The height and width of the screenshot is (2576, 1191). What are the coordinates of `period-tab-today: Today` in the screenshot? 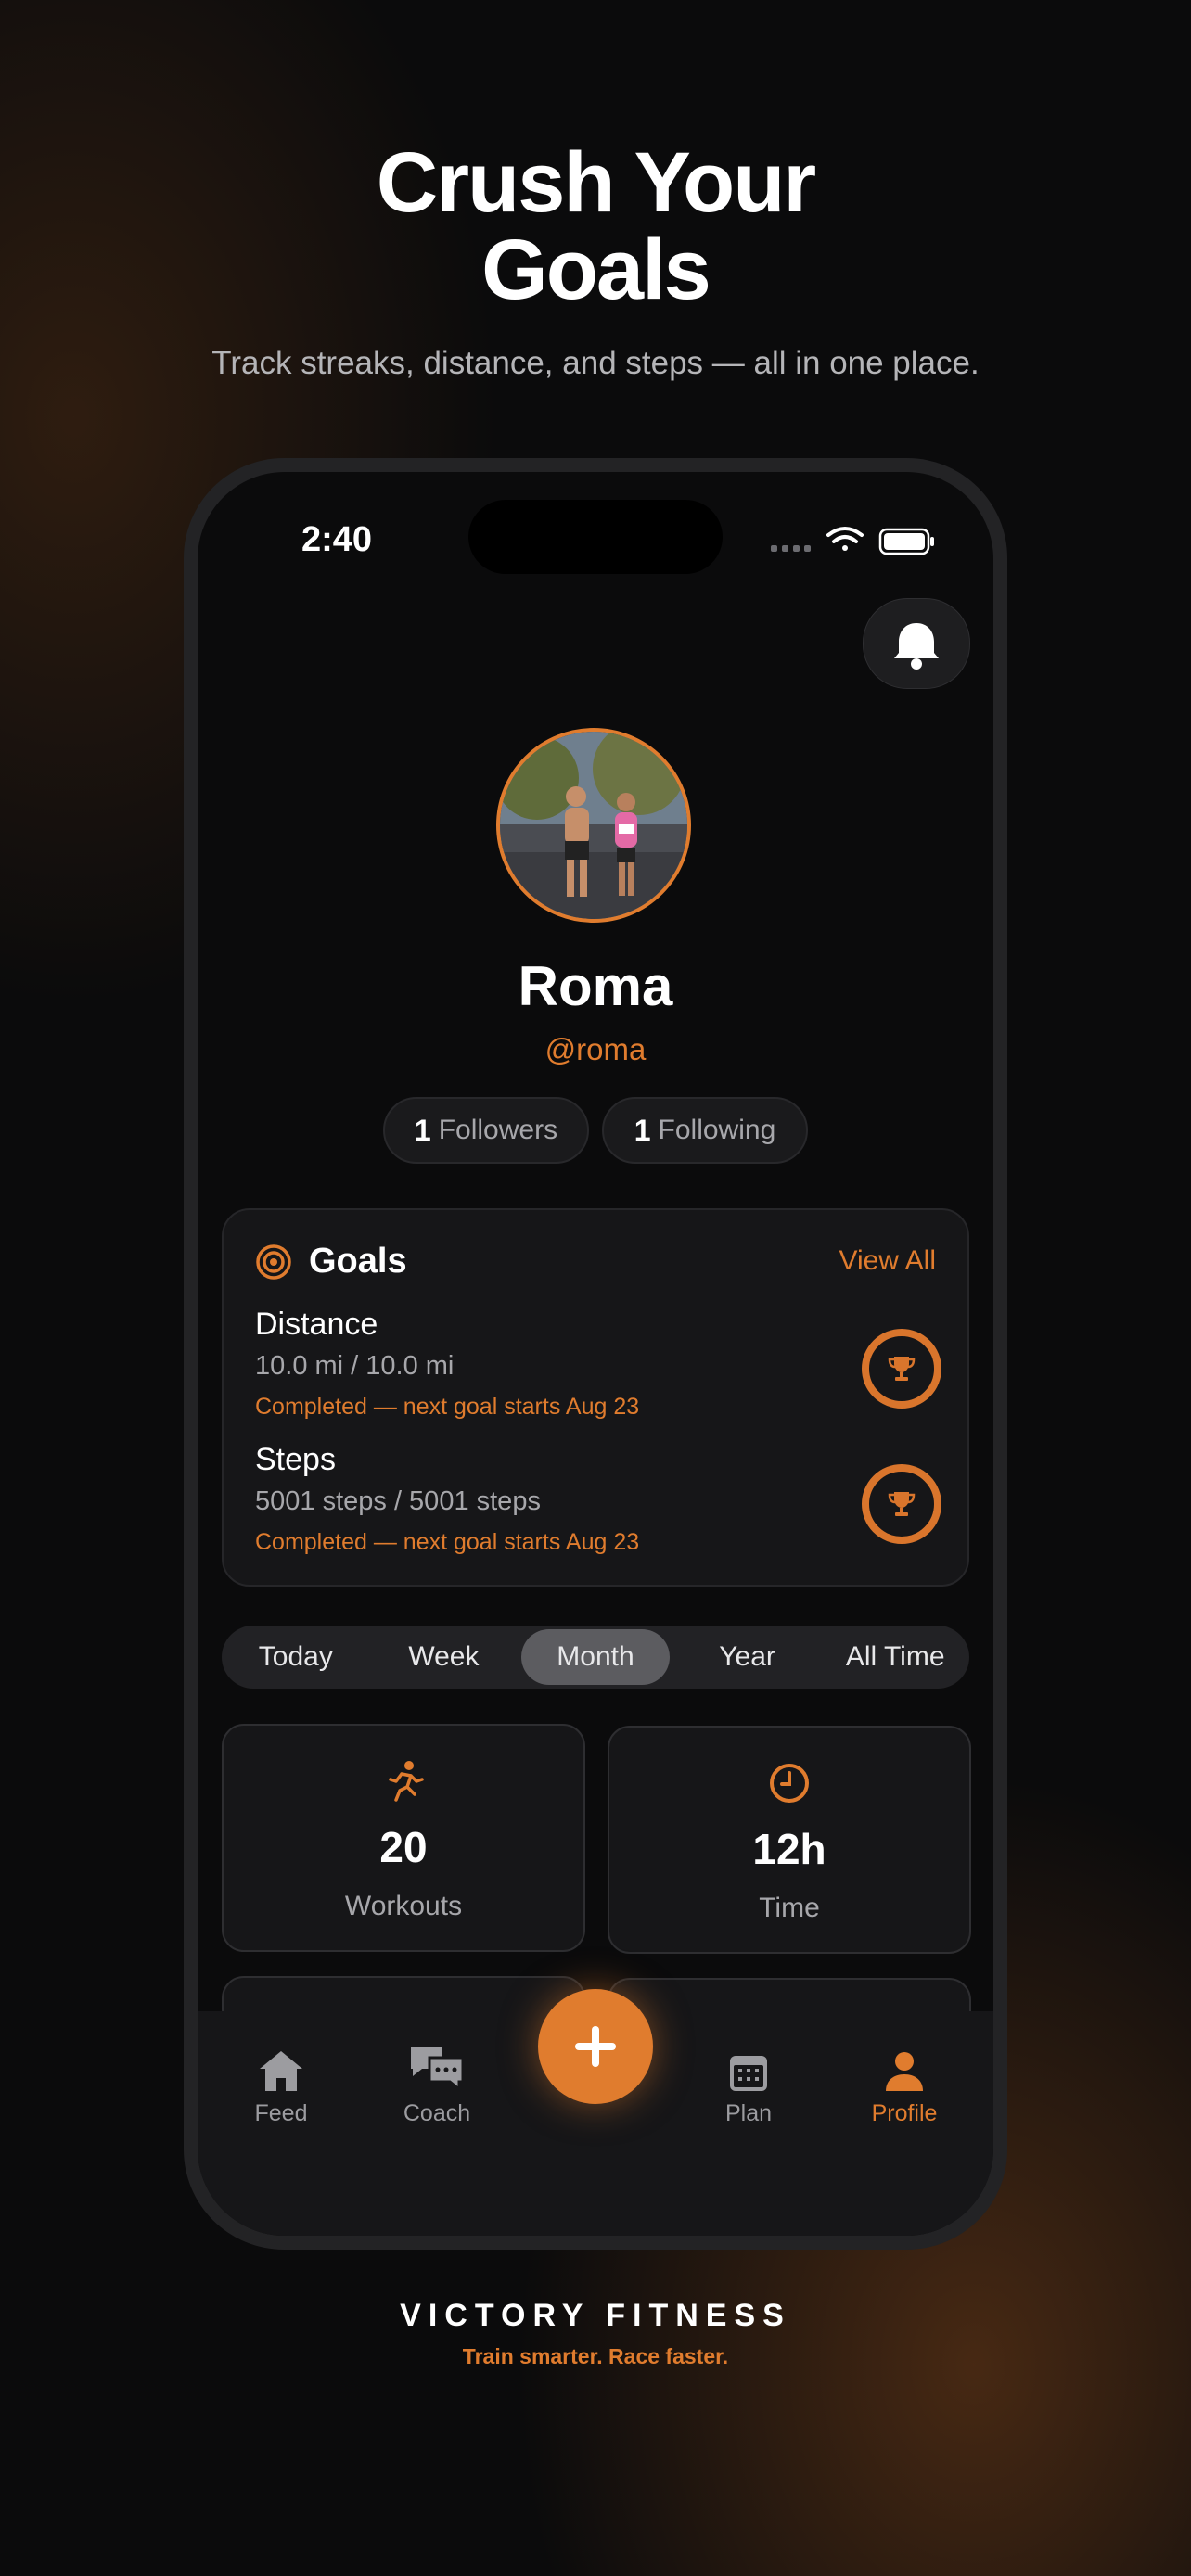 It's located at (296, 1658).